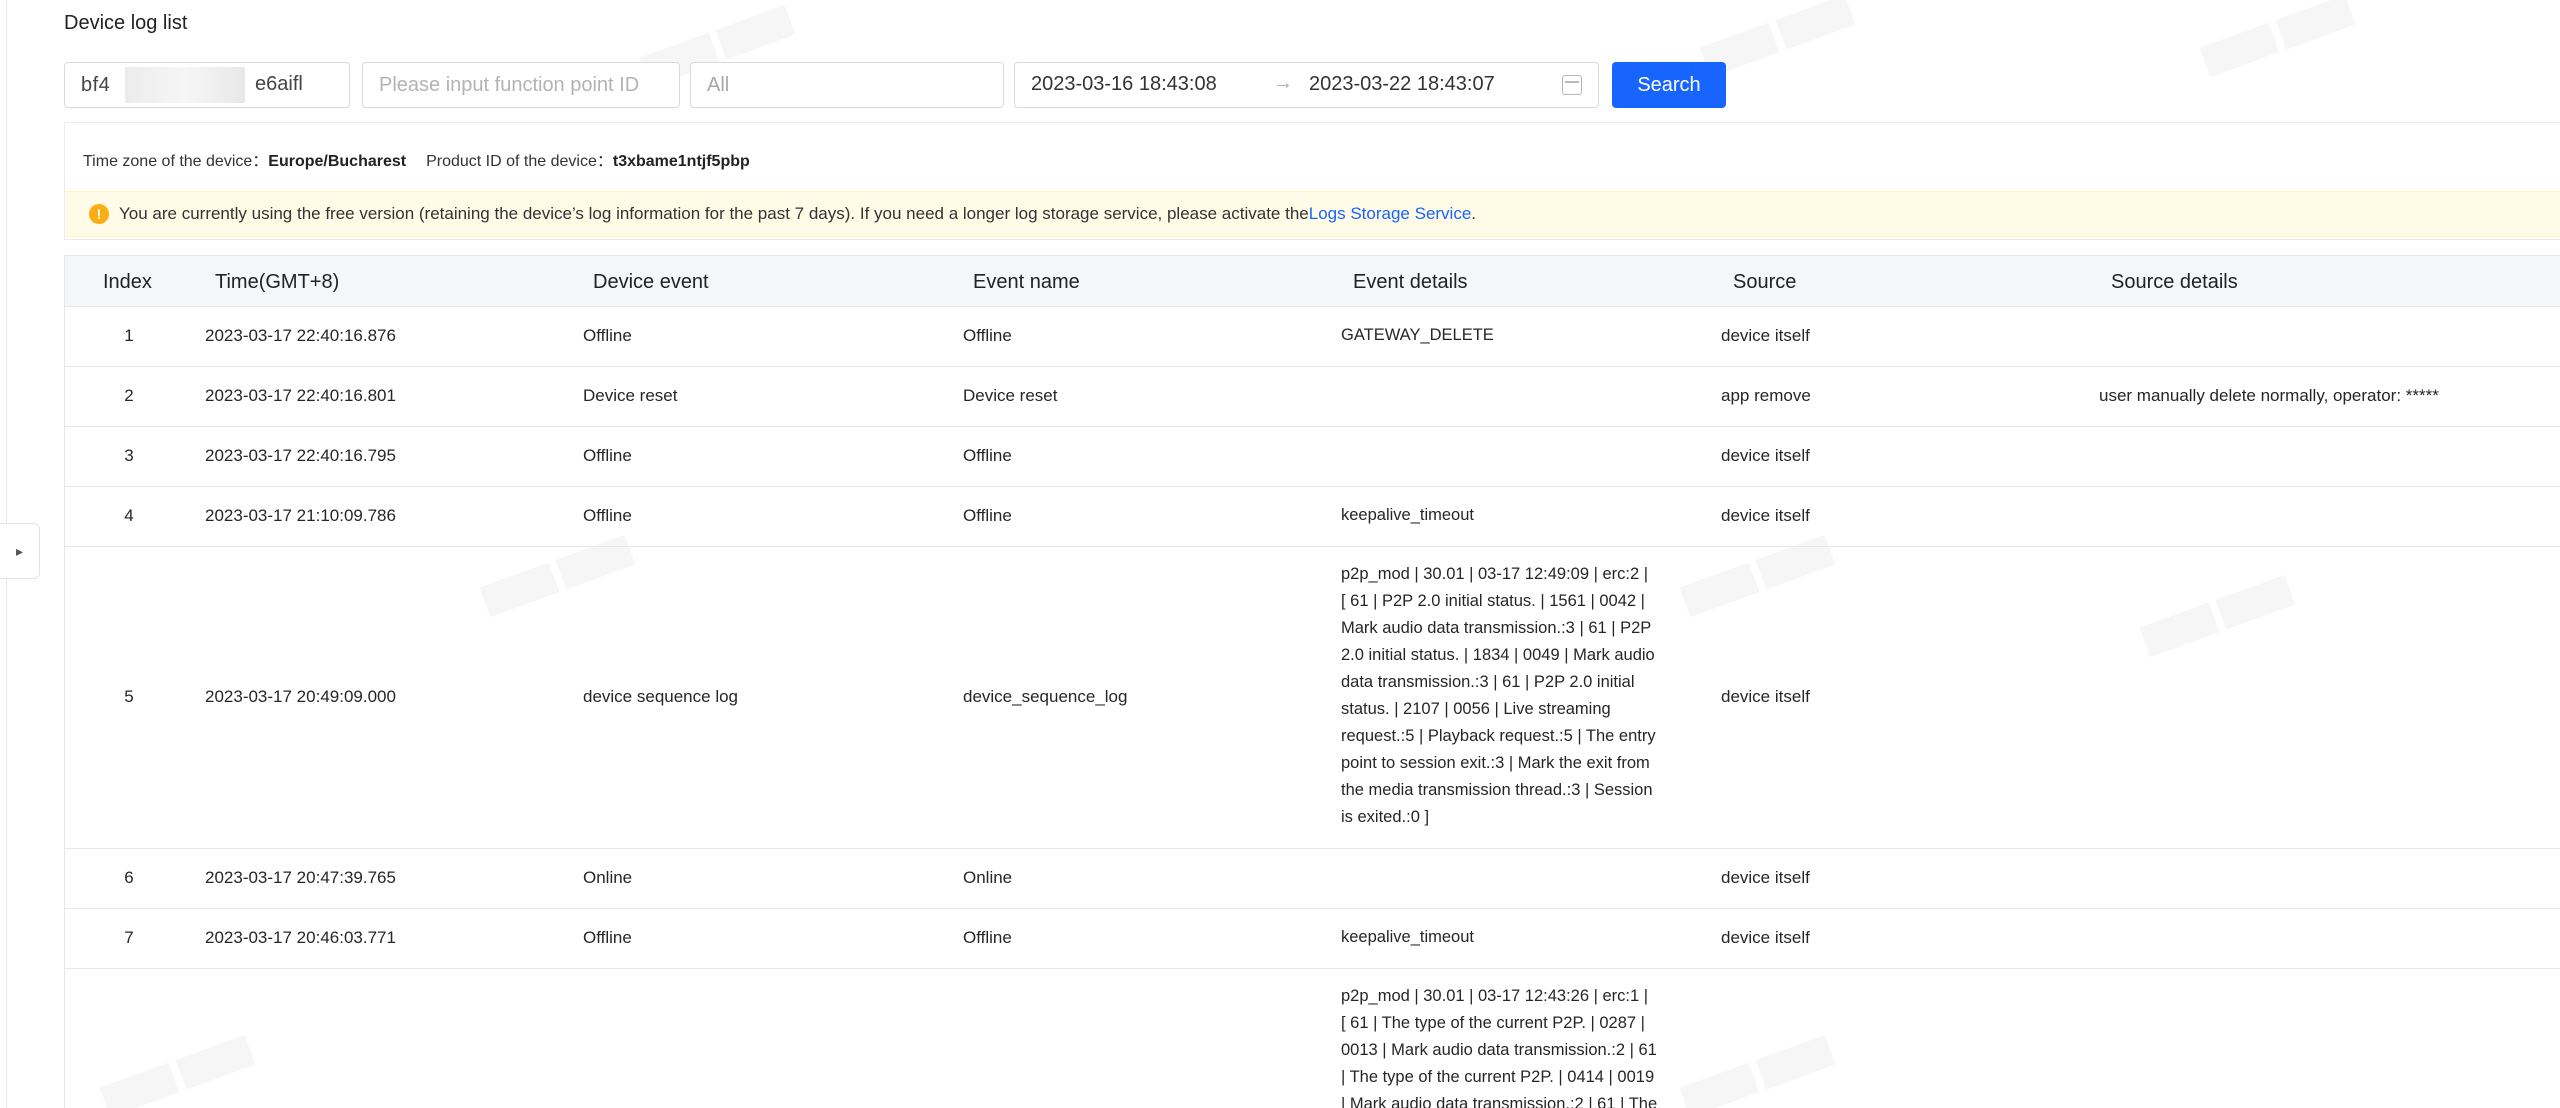  I want to click on details-line: is exited.:0 ], so click(1385, 817).